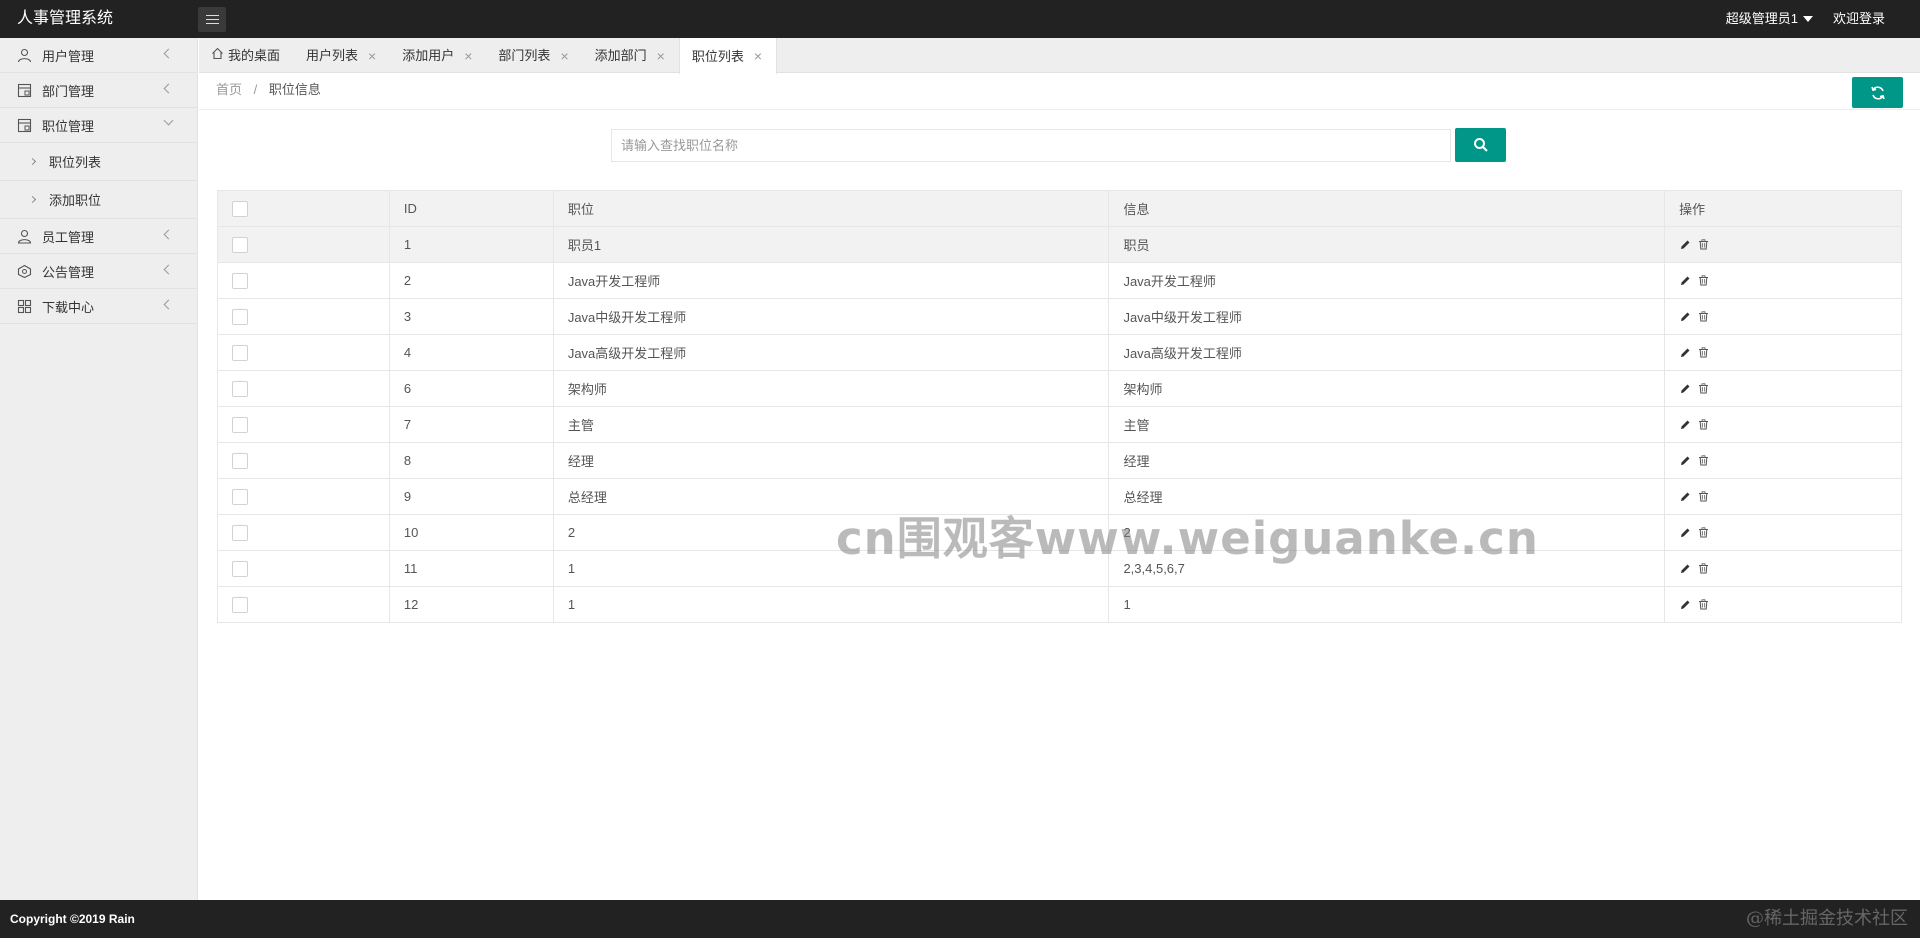 The image size is (1920, 938). I want to click on table-row: 2 Java开发工程师 Java开发工程师, so click(1059, 280).